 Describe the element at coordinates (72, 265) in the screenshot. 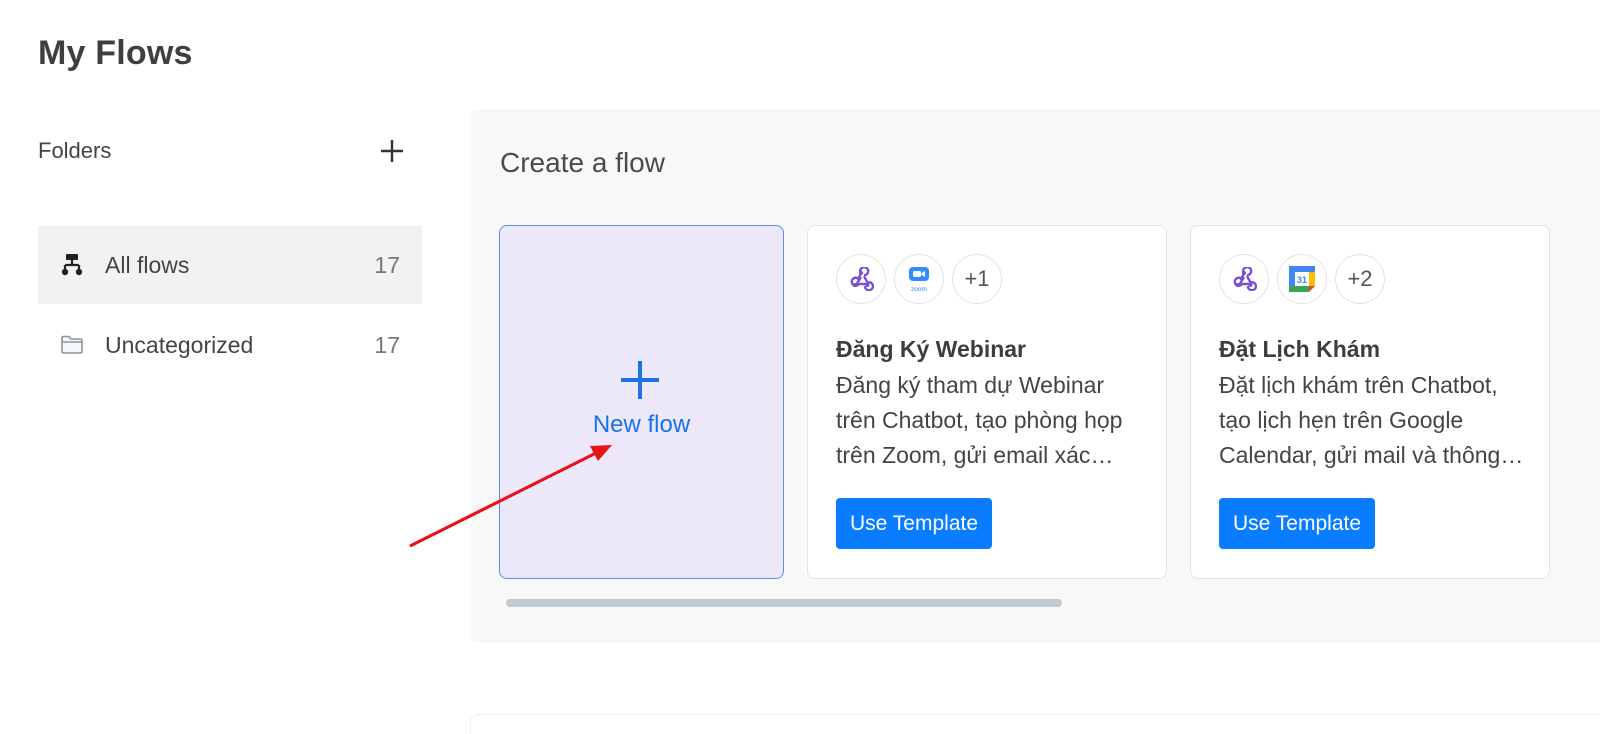

I see `flow-tree-icon` at that location.